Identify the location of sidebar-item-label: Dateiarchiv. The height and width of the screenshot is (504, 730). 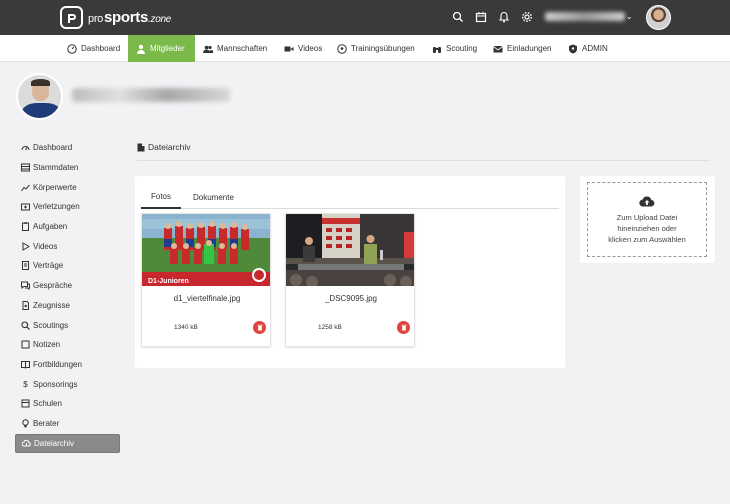
(54, 444).